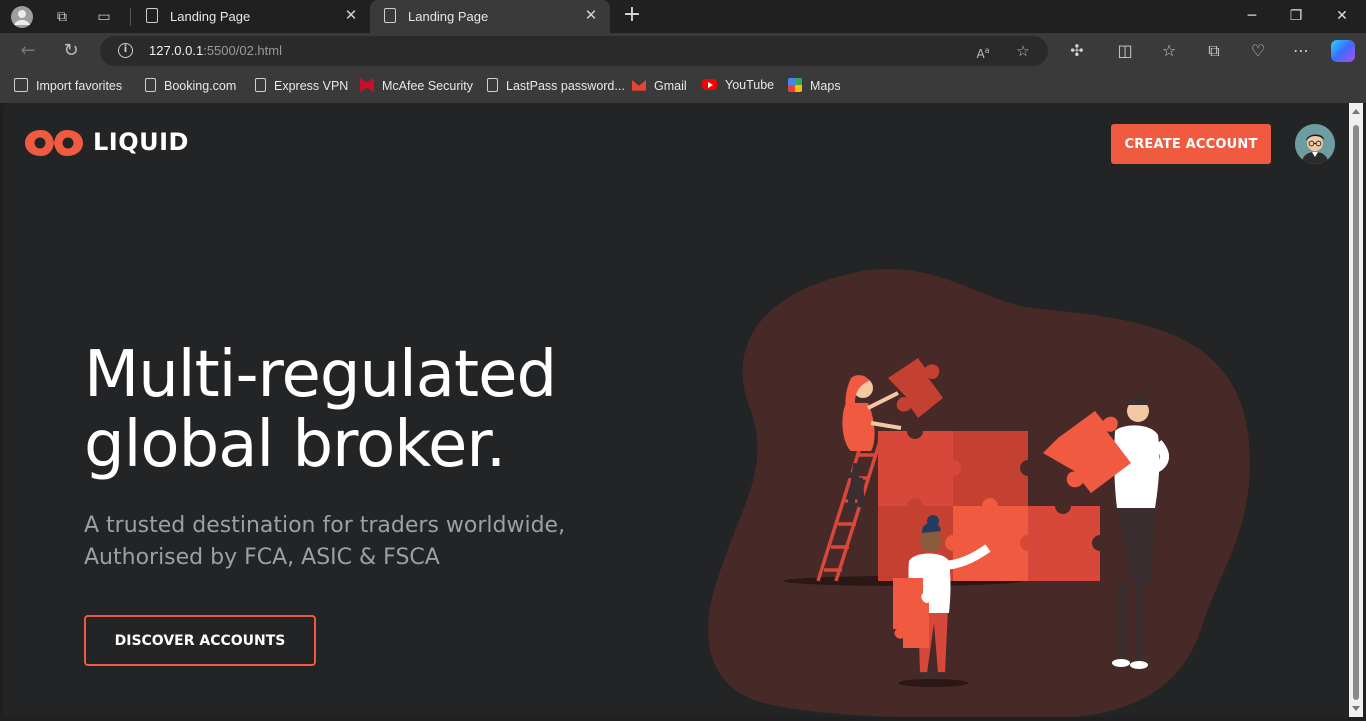 The width and height of the screenshot is (1366, 721). Describe the element at coordinates (1191, 144) in the screenshot. I see `create-account-button: CREATE ACCOUNT` at that location.